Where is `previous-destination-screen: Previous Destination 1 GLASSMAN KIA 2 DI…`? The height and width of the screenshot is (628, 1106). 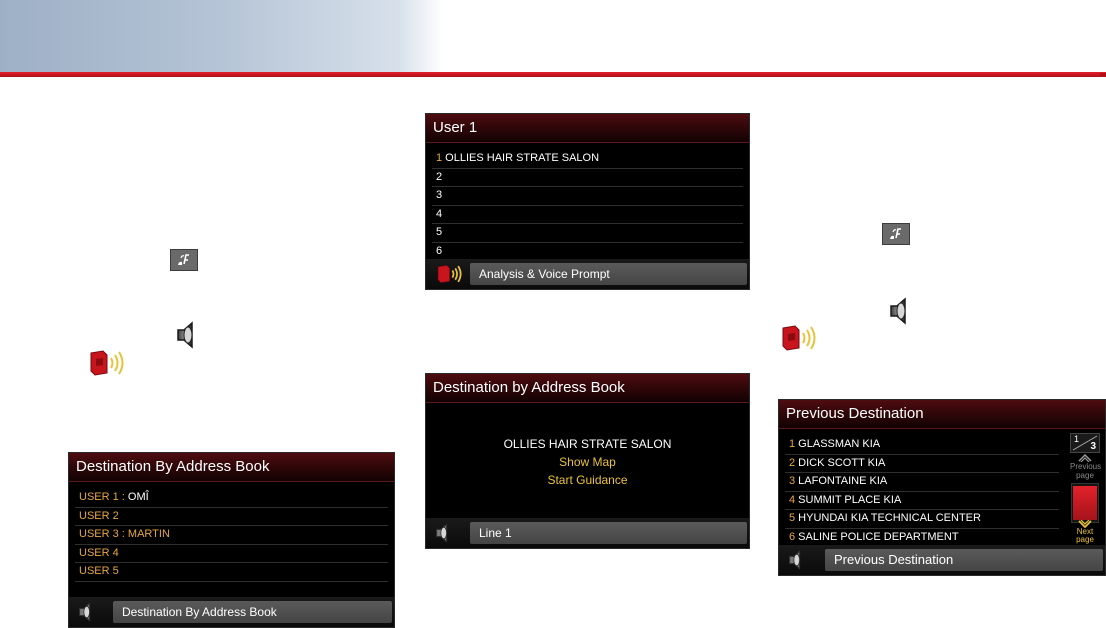 previous-destination-screen: Previous Destination 1 GLASSMAN KIA 2 DI… is located at coordinates (942, 487).